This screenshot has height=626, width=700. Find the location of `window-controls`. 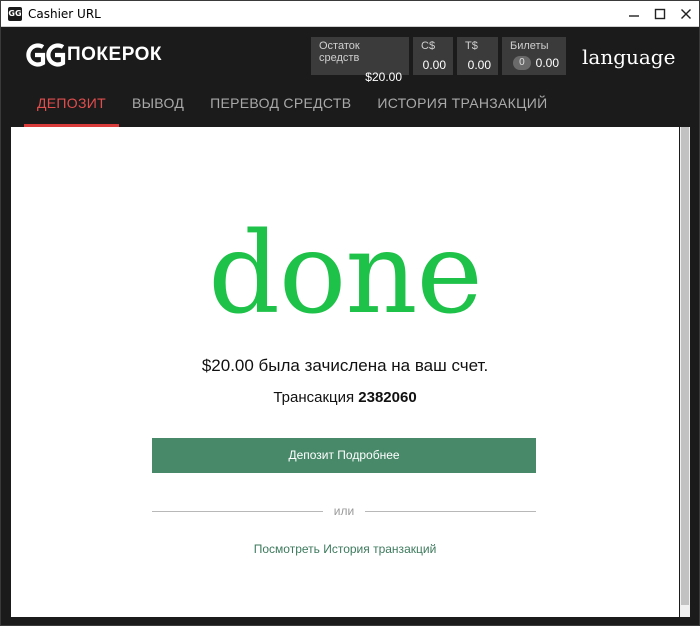

window-controls is located at coordinates (660, 14).